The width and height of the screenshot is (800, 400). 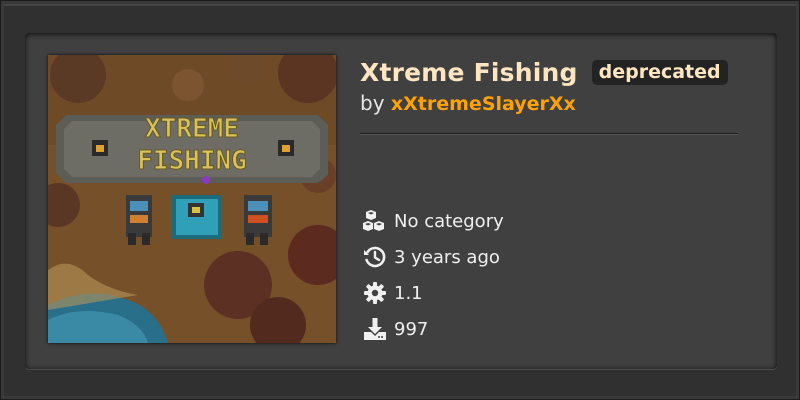 What do you see at coordinates (192, 161) in the screenshot?
I see `svg-text: FISHING` at bounding box center [192, 161].